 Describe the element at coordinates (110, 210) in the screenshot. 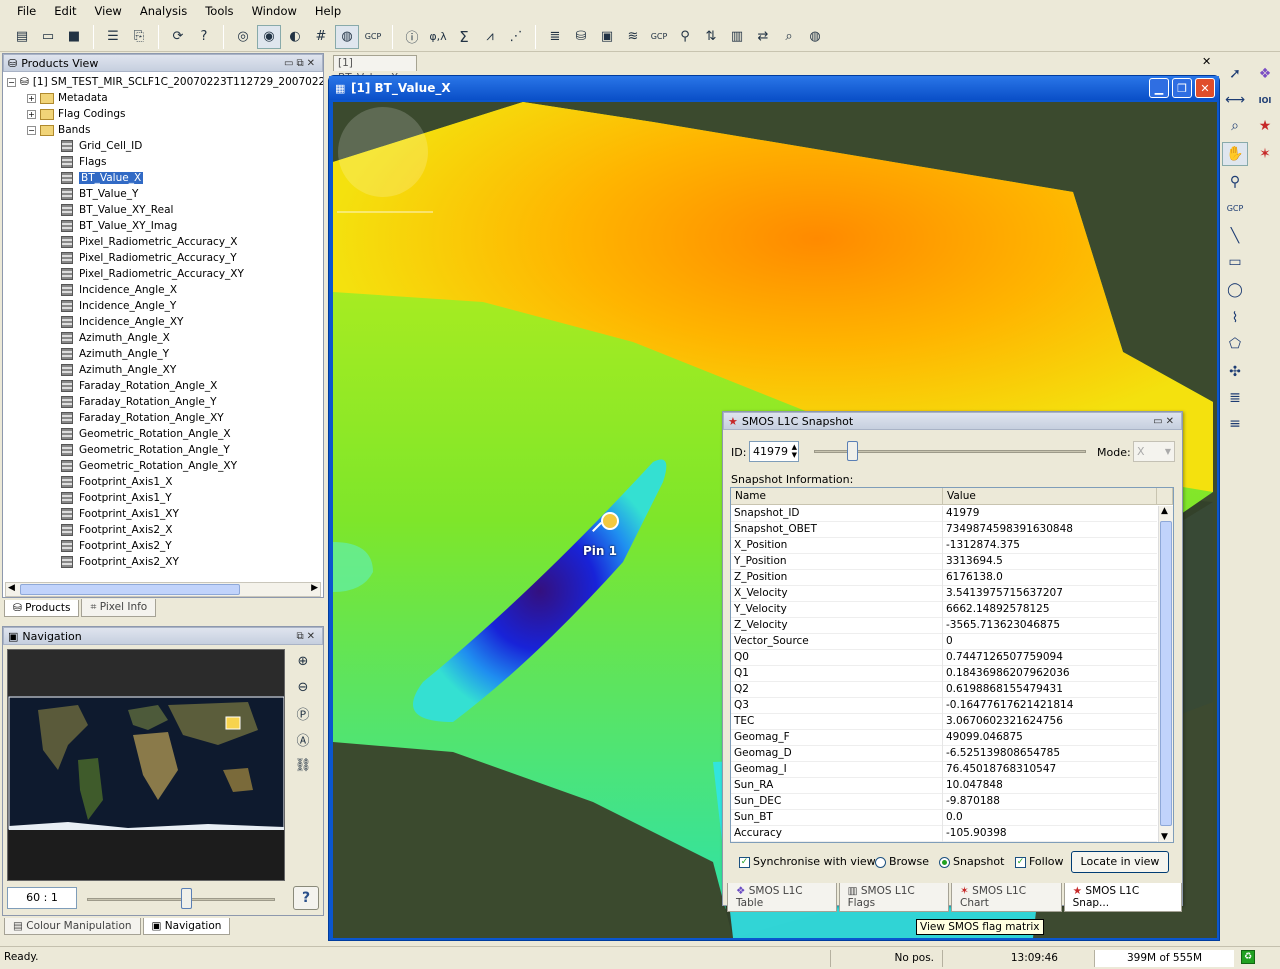

I see `band-node: BT_Value_XY_Real` at that location.